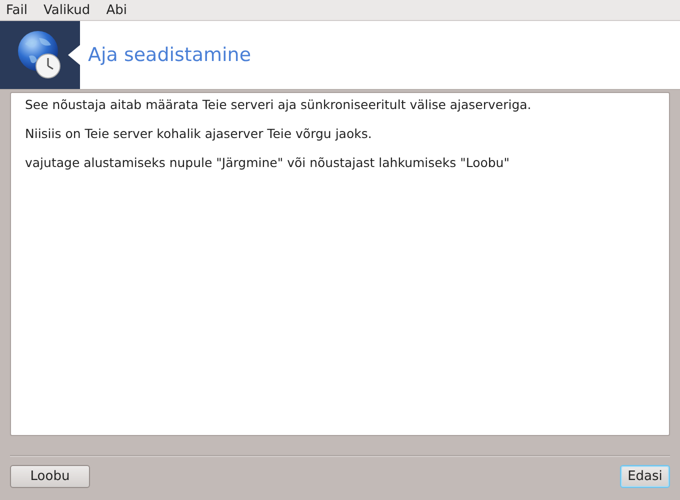 The width and height of the screenshot is (680, 500). What do you see at coordinates (116, 10) in the screenshot?
I see `menu-item: Abi` at bounding box center [116, 10].